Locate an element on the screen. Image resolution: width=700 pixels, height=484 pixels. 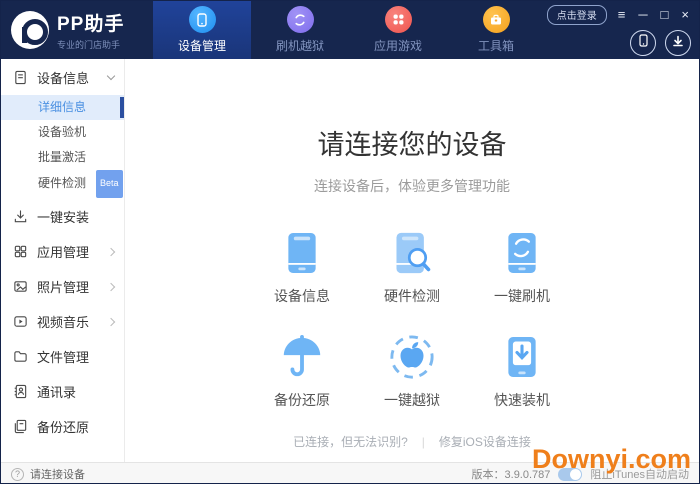
connected-not-recognized-link: 已连接，但无法识别? is located at coordinates (350, 441).